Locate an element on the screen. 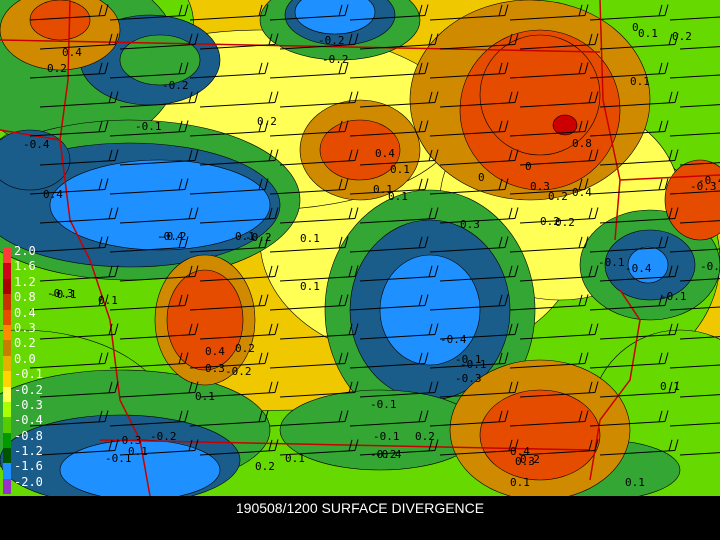 The image size is (720, 540). legend-label: -0.2 is located at coordinates (28, 389).